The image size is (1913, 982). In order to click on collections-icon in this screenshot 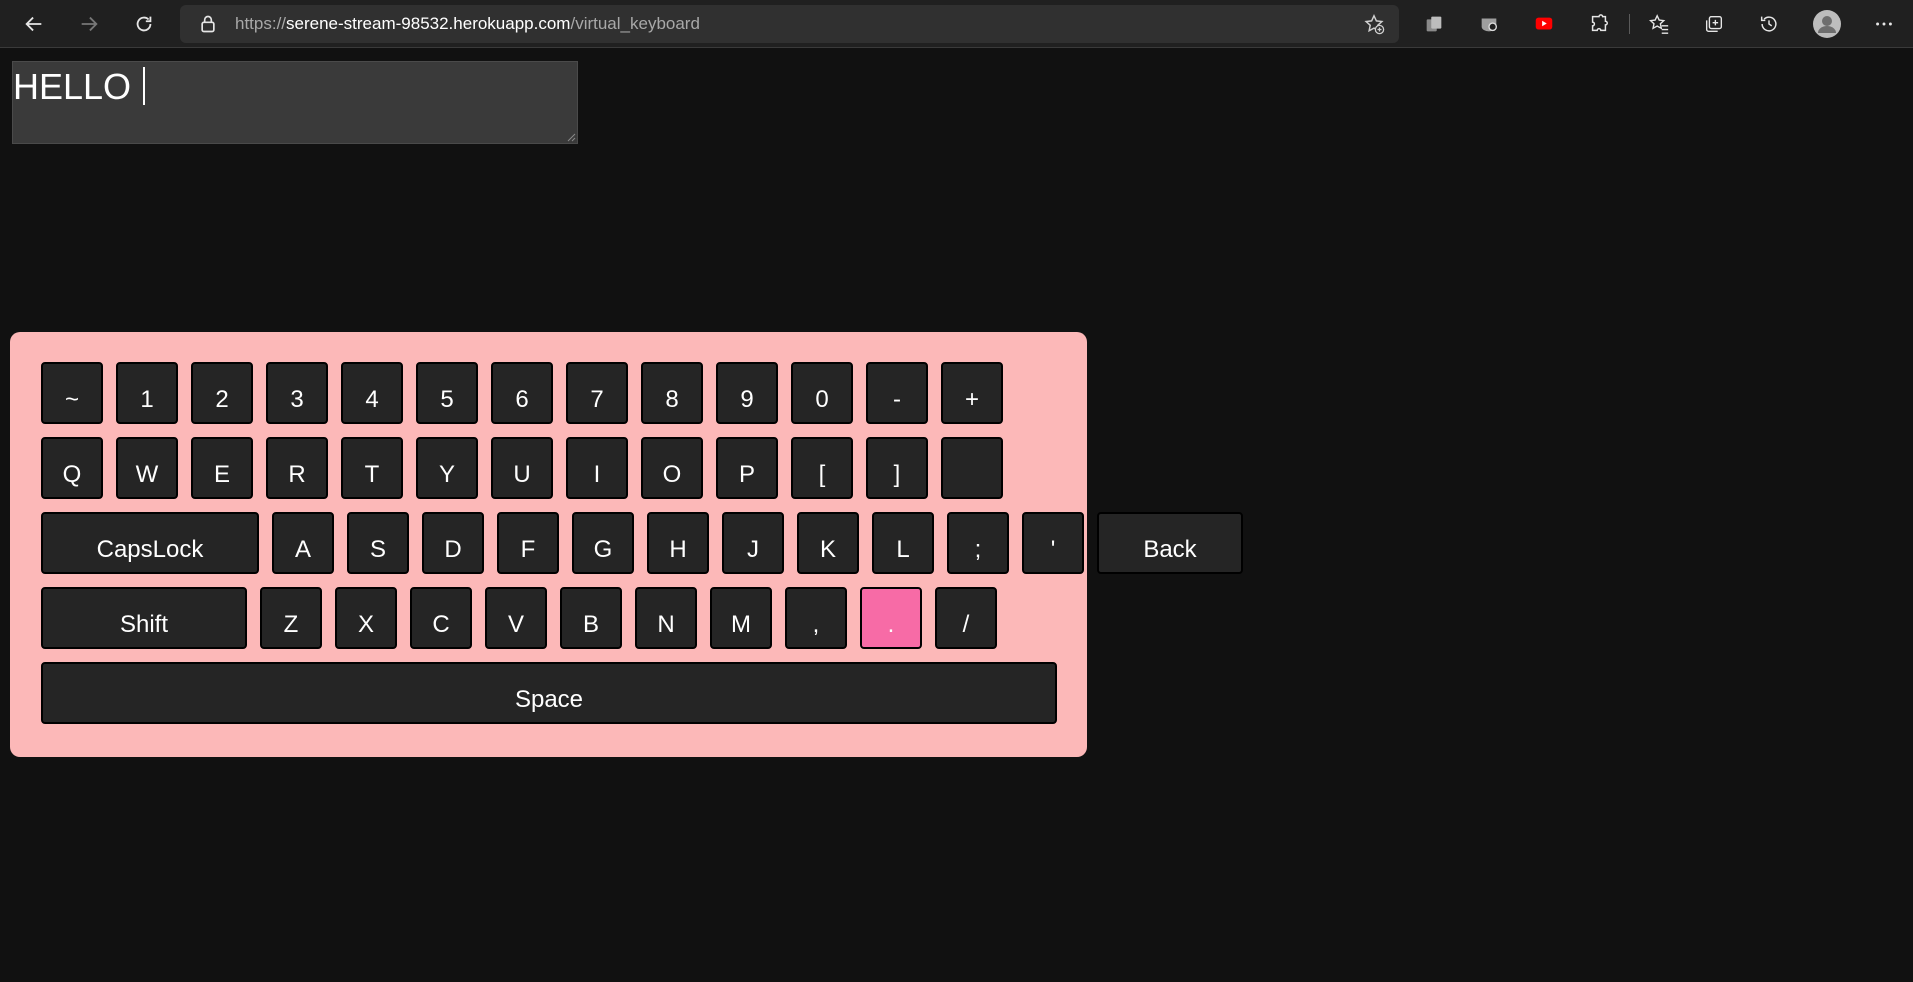, I will do `click(1714, 24)`.